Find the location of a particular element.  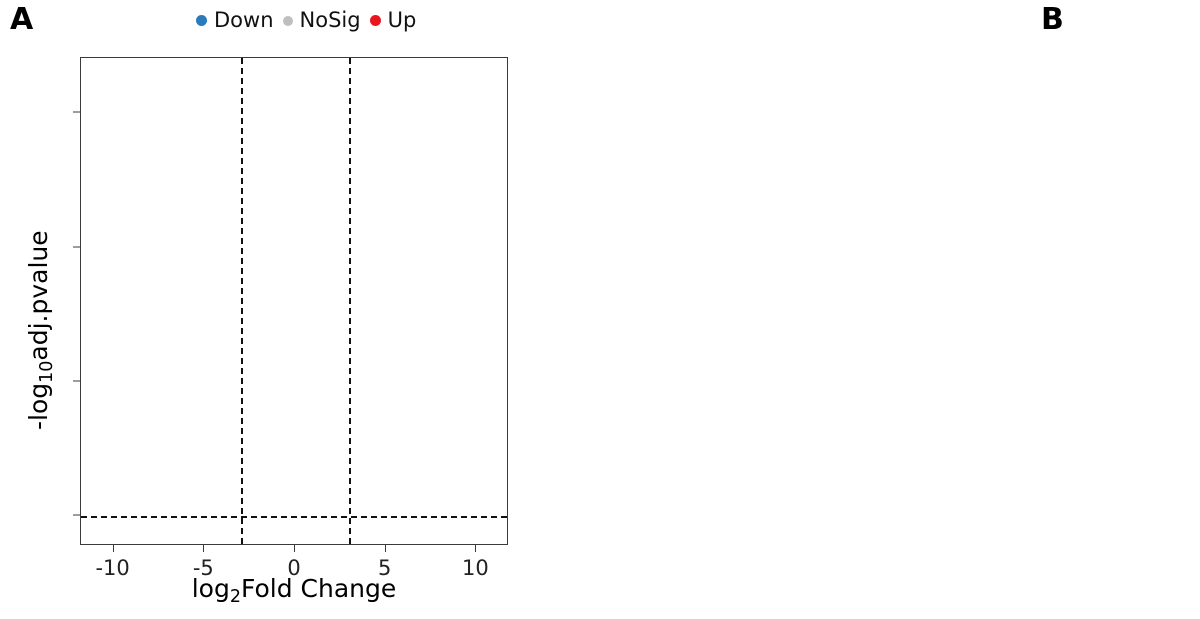

y-axis-label: -log10adj.pvalue is located at coordinates (40, 330).